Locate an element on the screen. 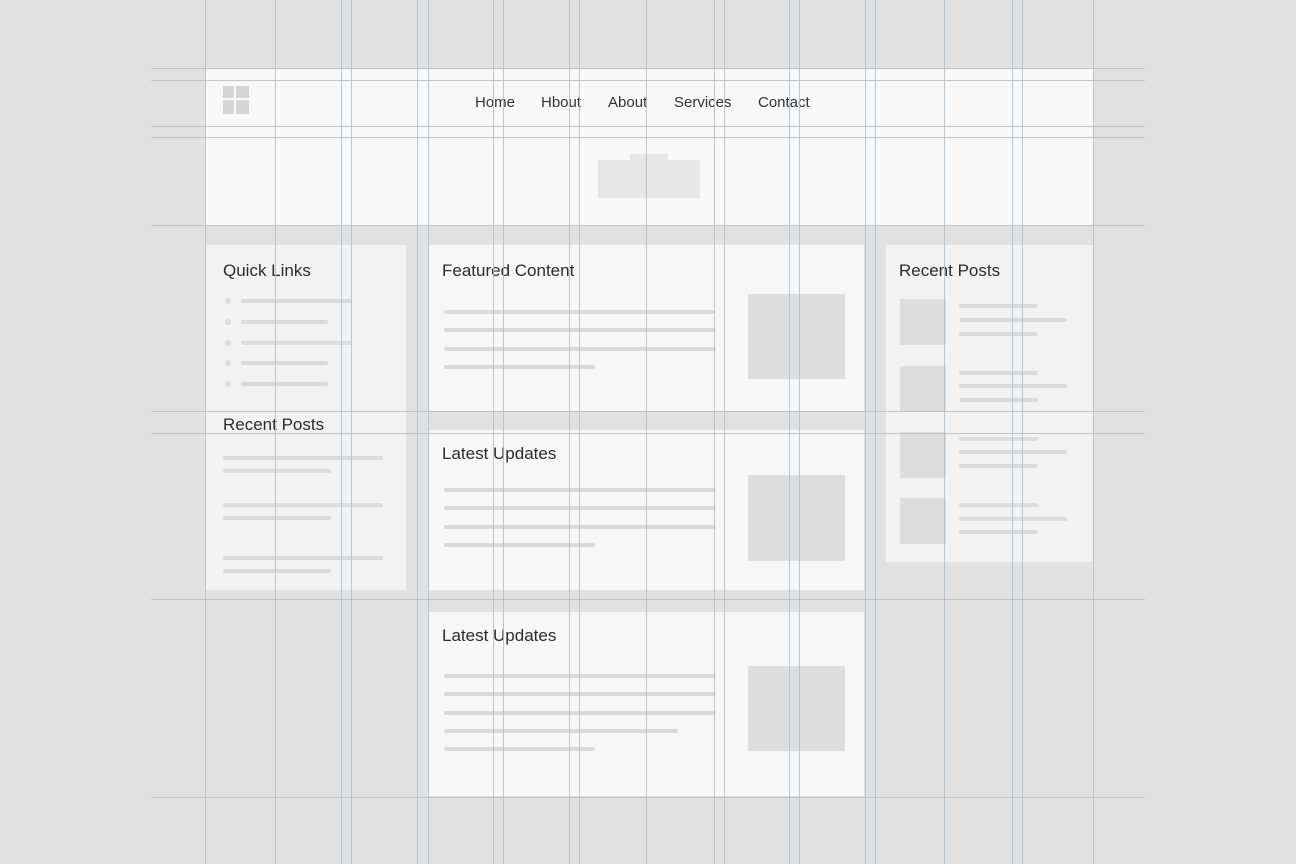  logo-grid-icon is located at coordinates (236, 100).